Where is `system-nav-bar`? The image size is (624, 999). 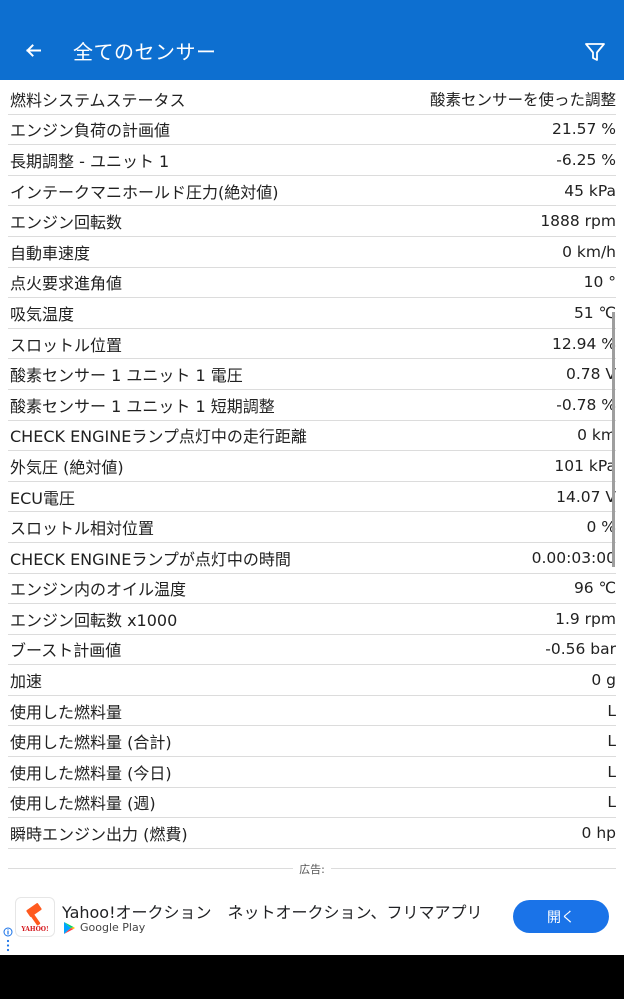 system-nav-bar is located at coordinates (312, 977).